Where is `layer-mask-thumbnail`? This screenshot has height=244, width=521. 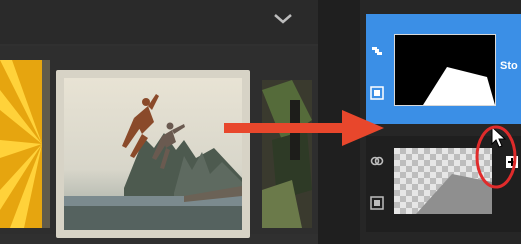
layer-mask-thumbnail is located at coordinates (445, 70).